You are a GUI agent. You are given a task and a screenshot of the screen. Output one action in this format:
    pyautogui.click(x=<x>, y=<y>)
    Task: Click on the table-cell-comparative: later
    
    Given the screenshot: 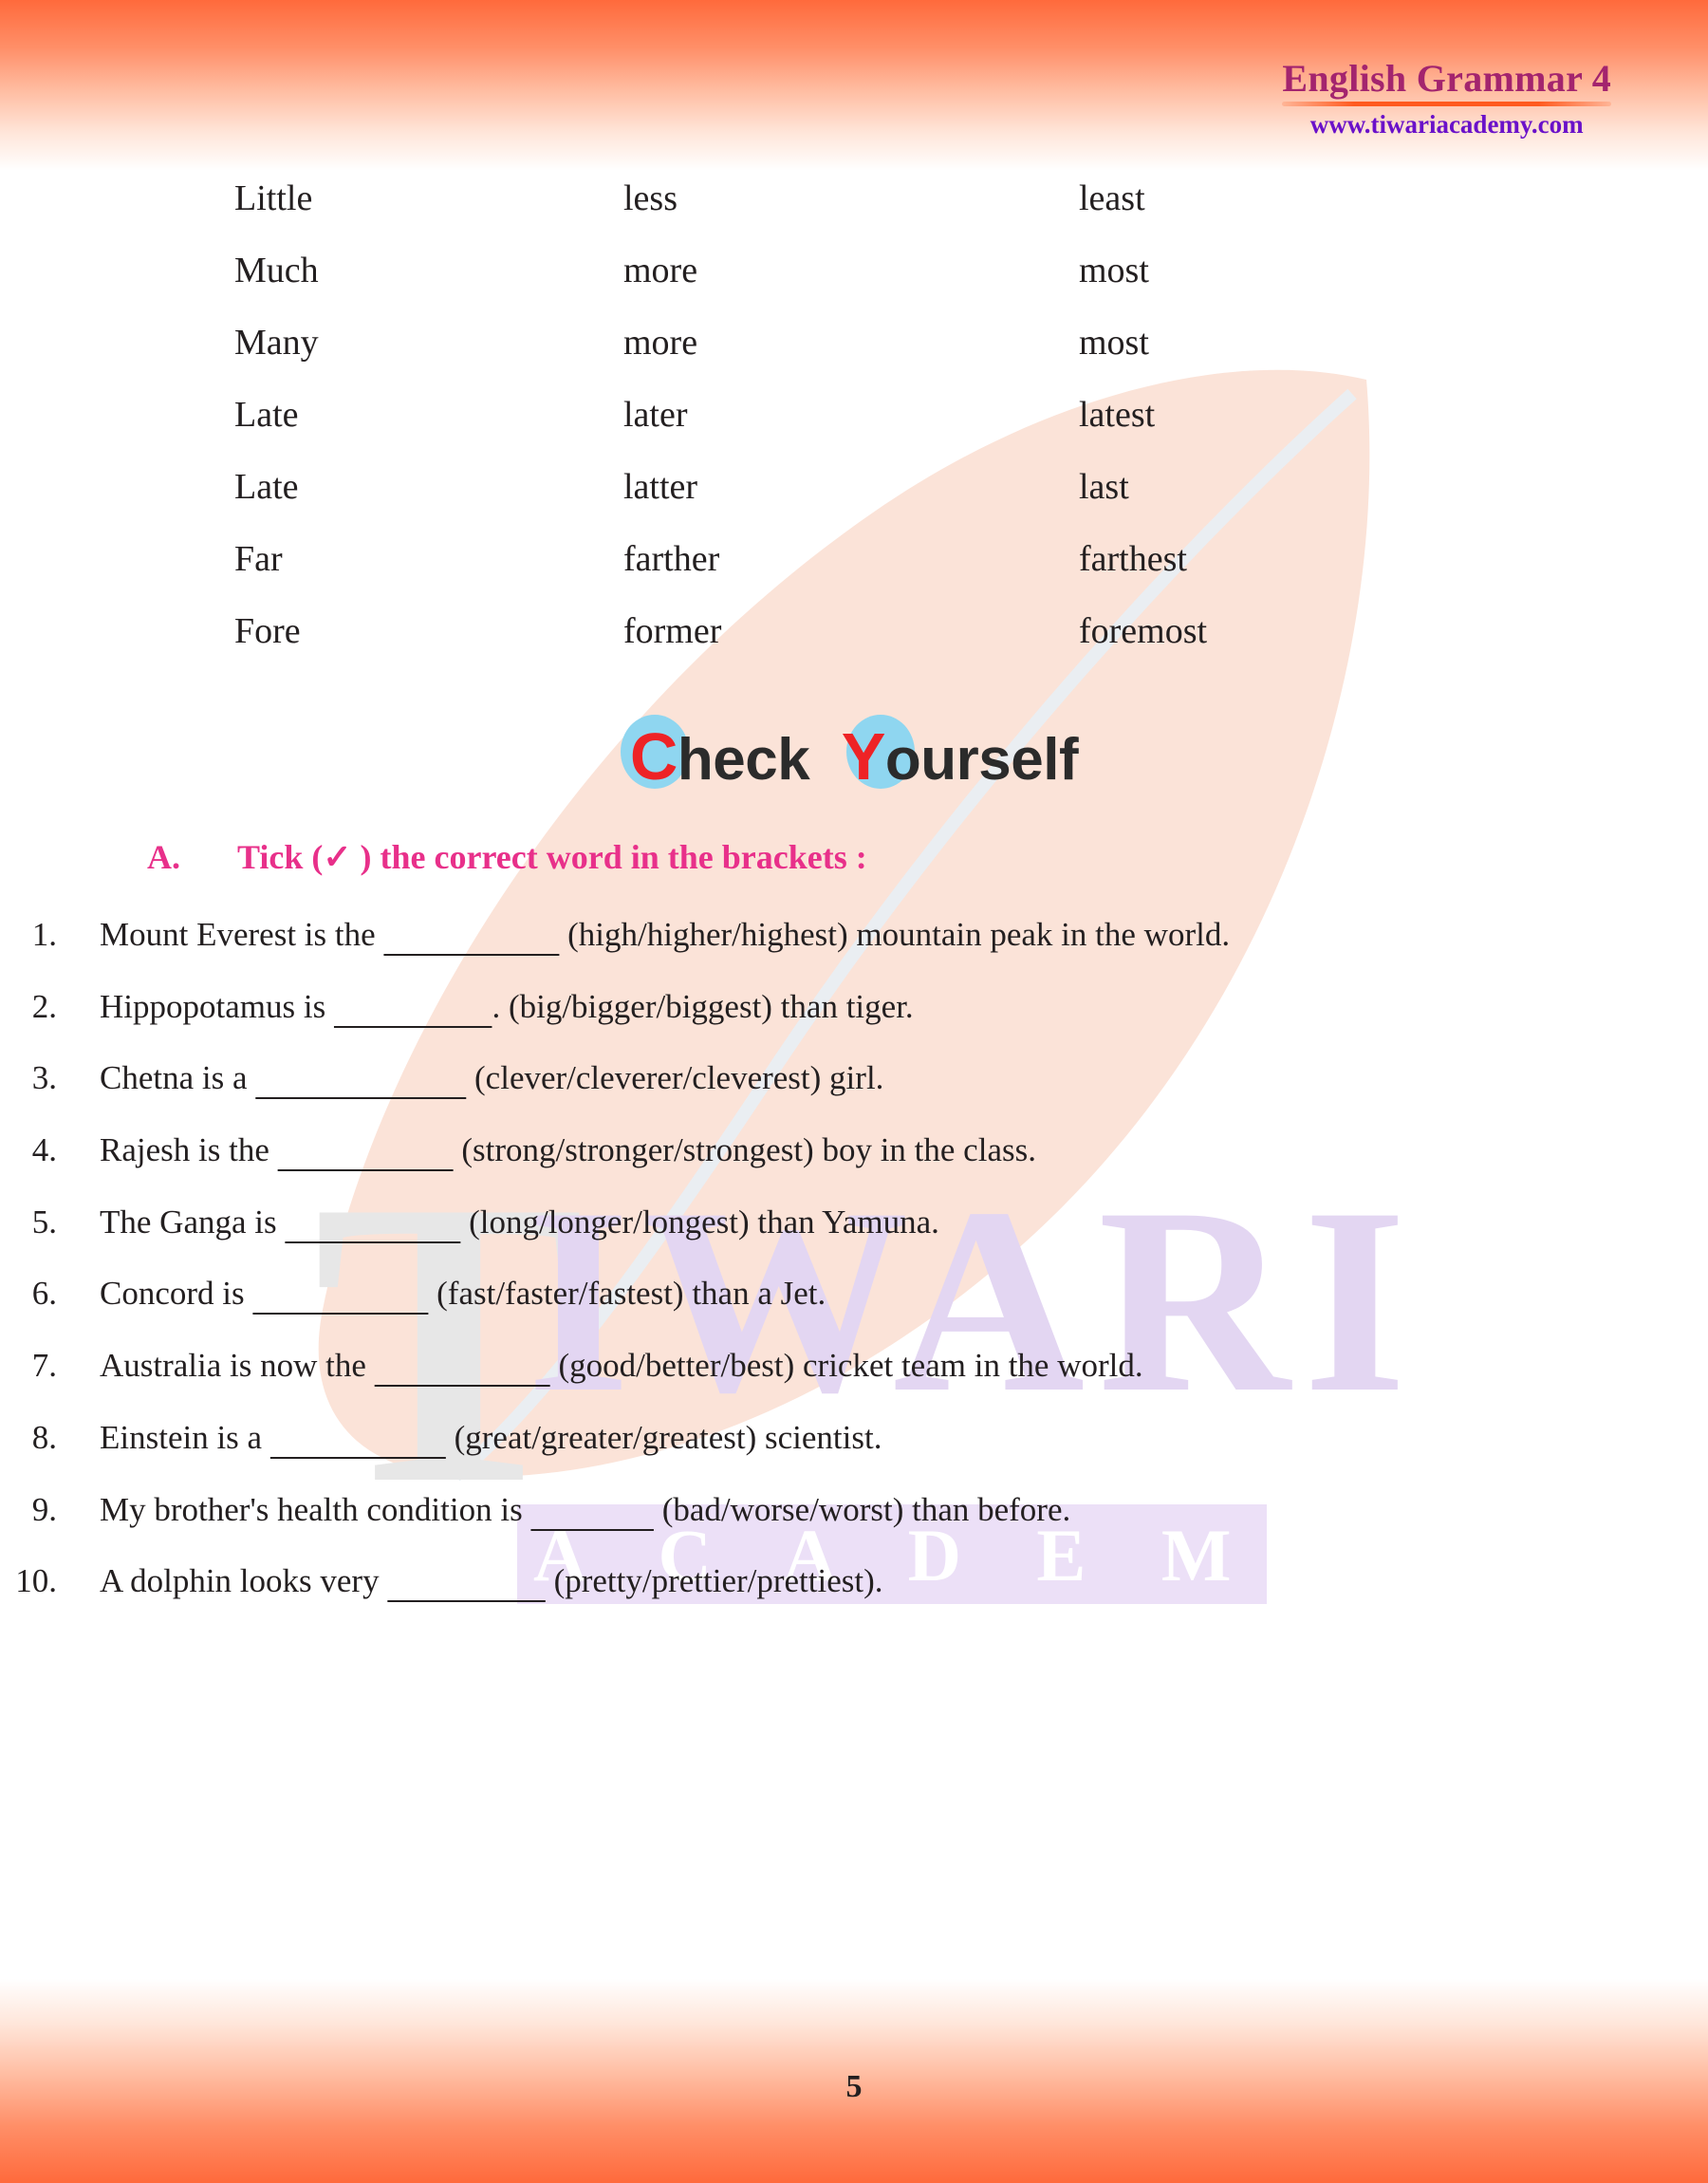 What is the action you would take?
    pyautogui.click(x=655, y=415)
    